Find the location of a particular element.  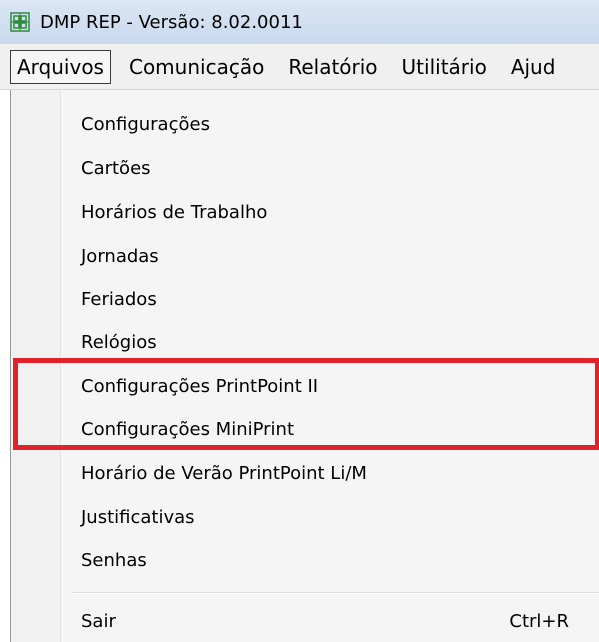

menu-item-configuracoes: Configurações is located at coordinates (330, 124).